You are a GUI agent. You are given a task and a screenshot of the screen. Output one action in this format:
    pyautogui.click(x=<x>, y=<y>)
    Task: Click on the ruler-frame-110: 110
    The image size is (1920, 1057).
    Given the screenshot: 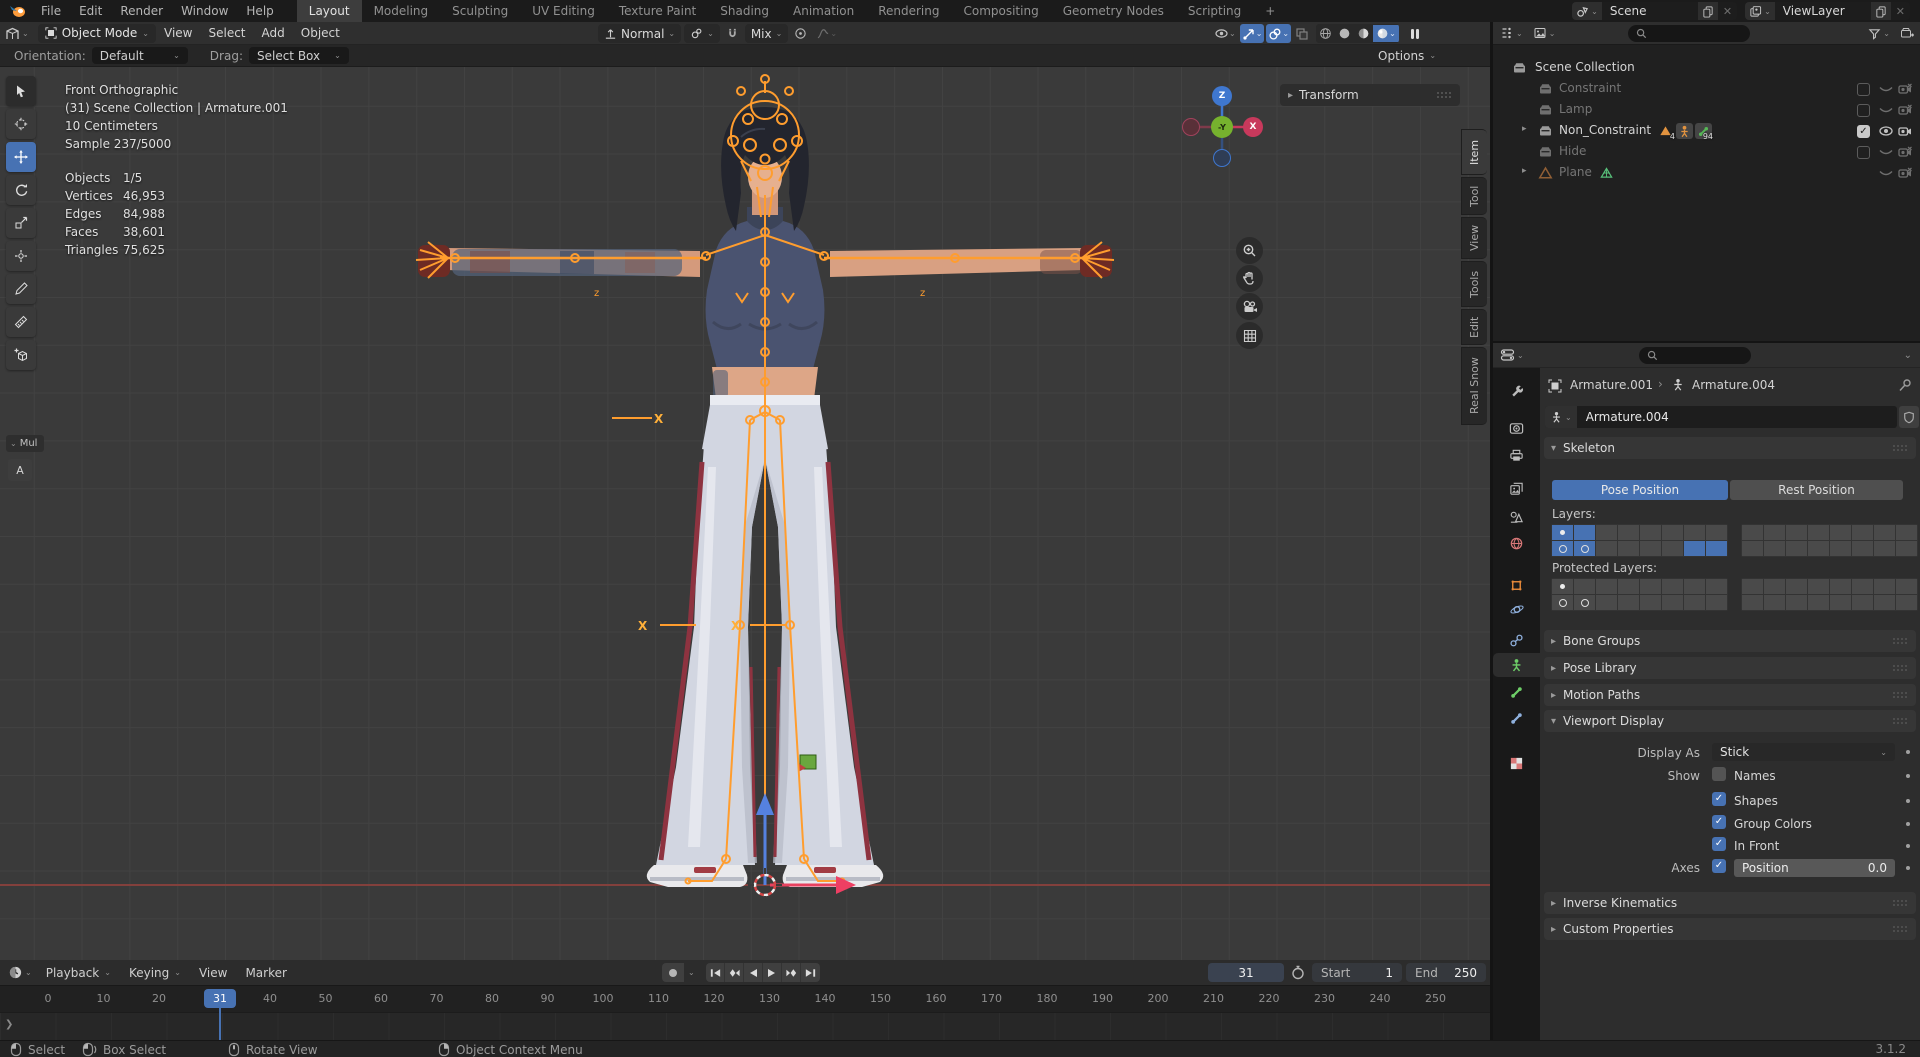 What is the action you would take?
    pyautogui.click(x=659, y=998)
    